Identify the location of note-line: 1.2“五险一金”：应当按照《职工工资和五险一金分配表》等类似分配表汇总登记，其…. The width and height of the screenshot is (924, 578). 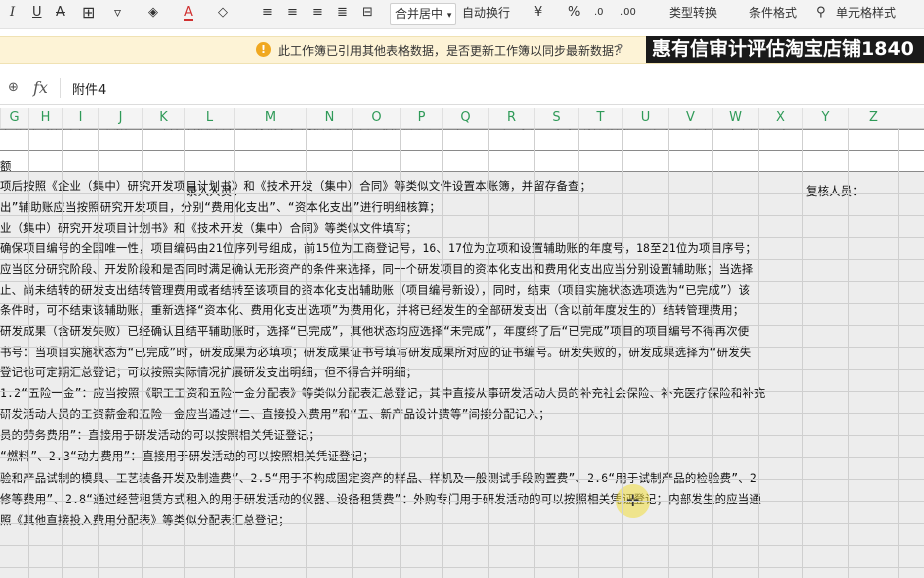
(462, 393).